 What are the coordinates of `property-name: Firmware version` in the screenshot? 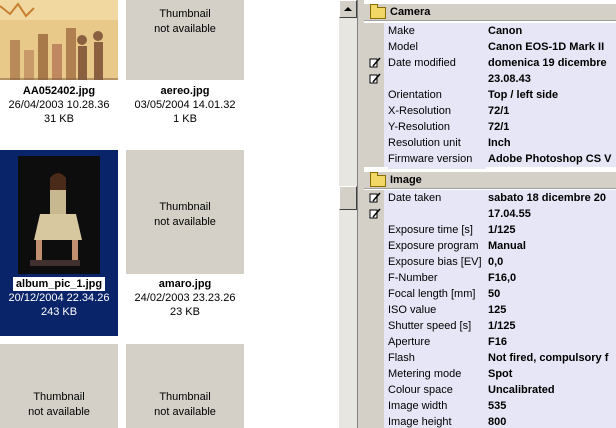 It's located at (437, 161).